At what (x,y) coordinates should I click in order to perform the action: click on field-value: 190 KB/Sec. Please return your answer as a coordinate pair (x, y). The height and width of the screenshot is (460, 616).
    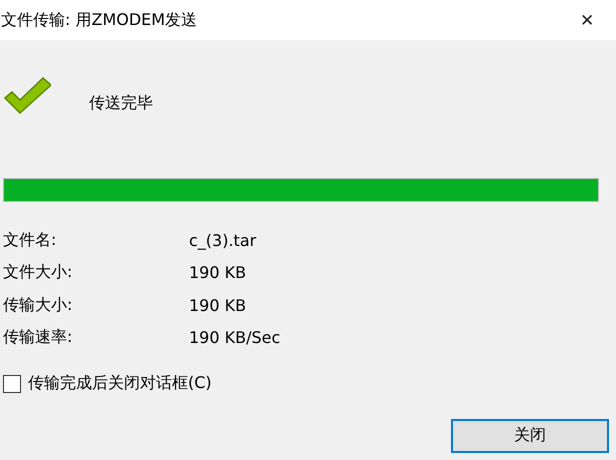
    Looking at the image, I should click on (234, 338).